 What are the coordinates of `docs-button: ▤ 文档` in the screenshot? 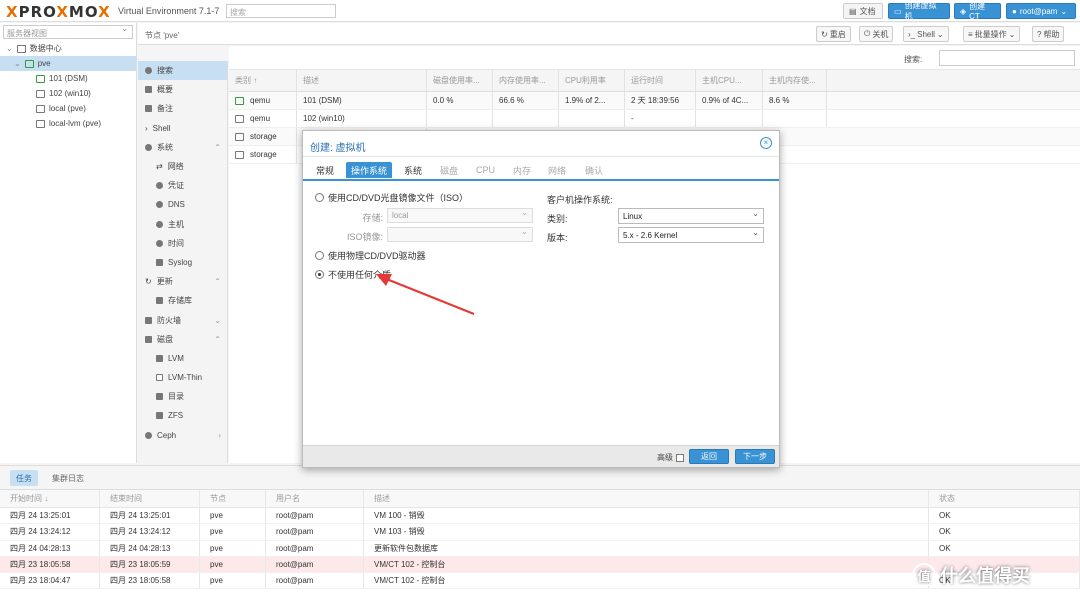 It's located at (863, 11).